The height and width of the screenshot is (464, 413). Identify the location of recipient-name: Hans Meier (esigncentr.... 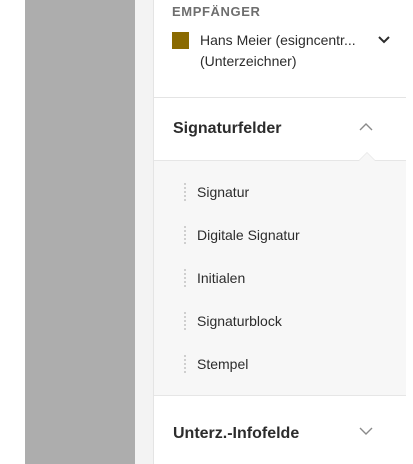
(278, 40).